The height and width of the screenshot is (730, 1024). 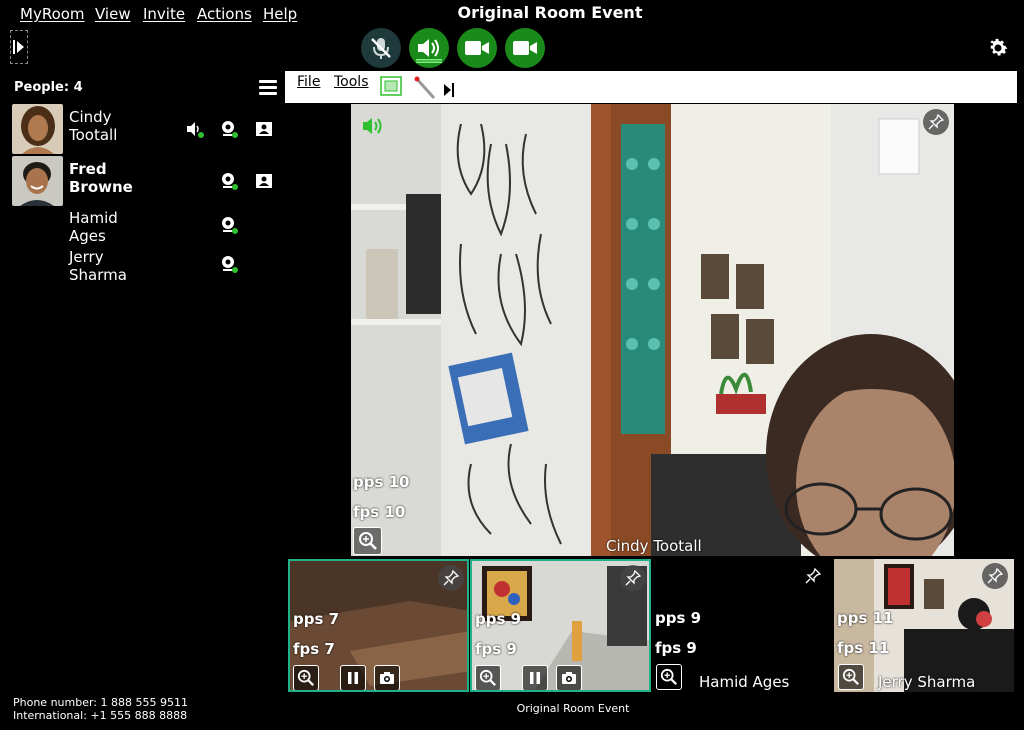 I want to click on participant-row: Cindy Tootall, so click(x=147, y=129).